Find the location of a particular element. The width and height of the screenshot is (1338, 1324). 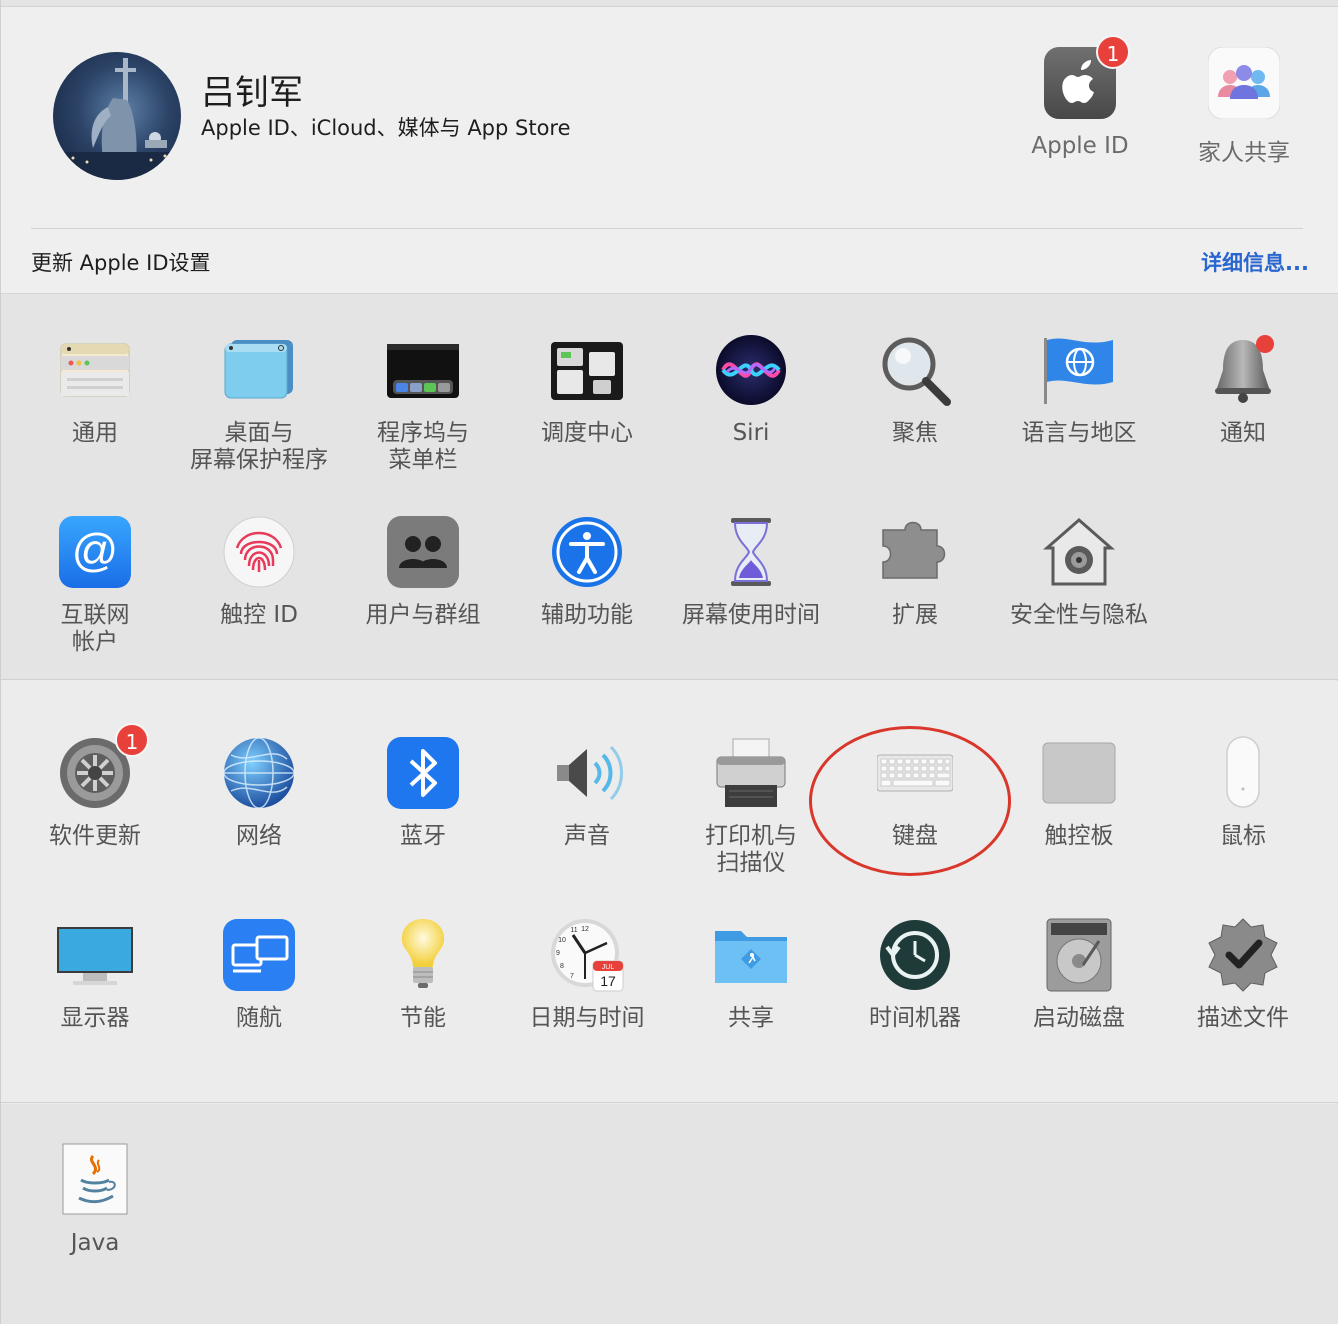

hourglass-icon is located at coordinates (751, 552).